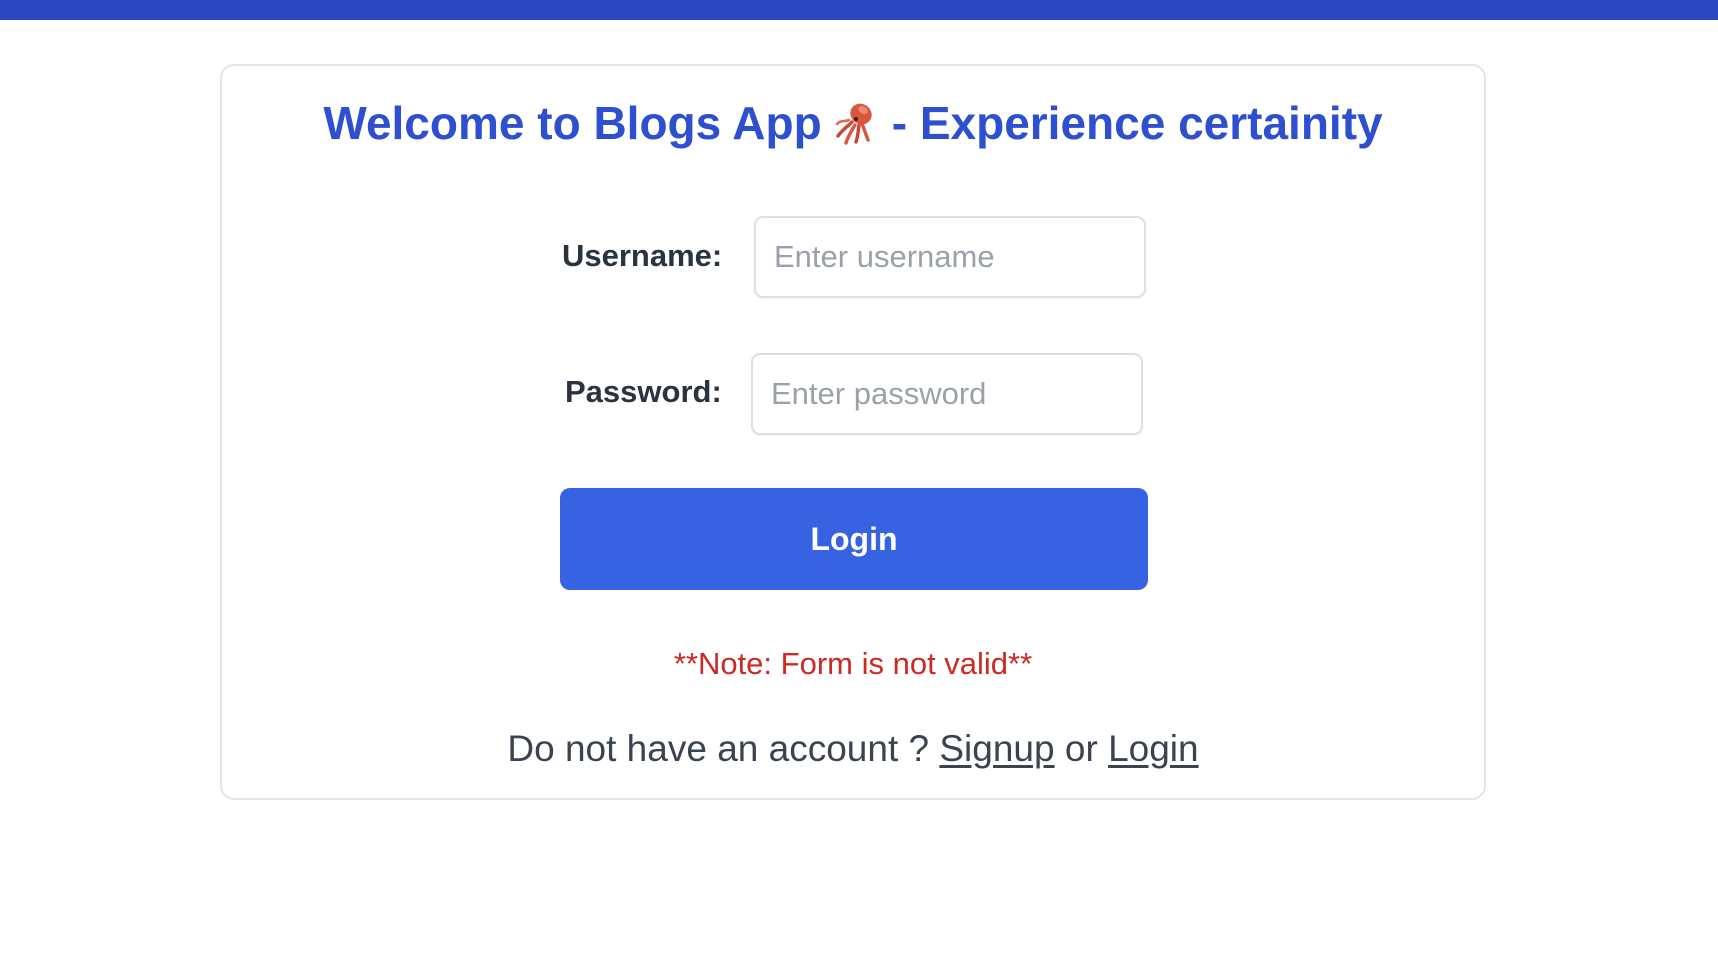 The image size is (1718, 976). What do you see at coordinates (853, 663) in the screenshot?
I see `validation-error-note: **Note: Form is not valid**` at bounding box center [853, 663].